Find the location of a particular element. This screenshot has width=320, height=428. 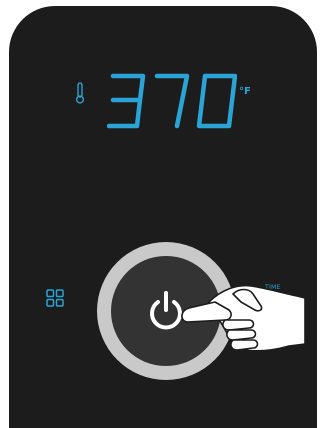

thermometer-icon is located at coordinates (80, 93).